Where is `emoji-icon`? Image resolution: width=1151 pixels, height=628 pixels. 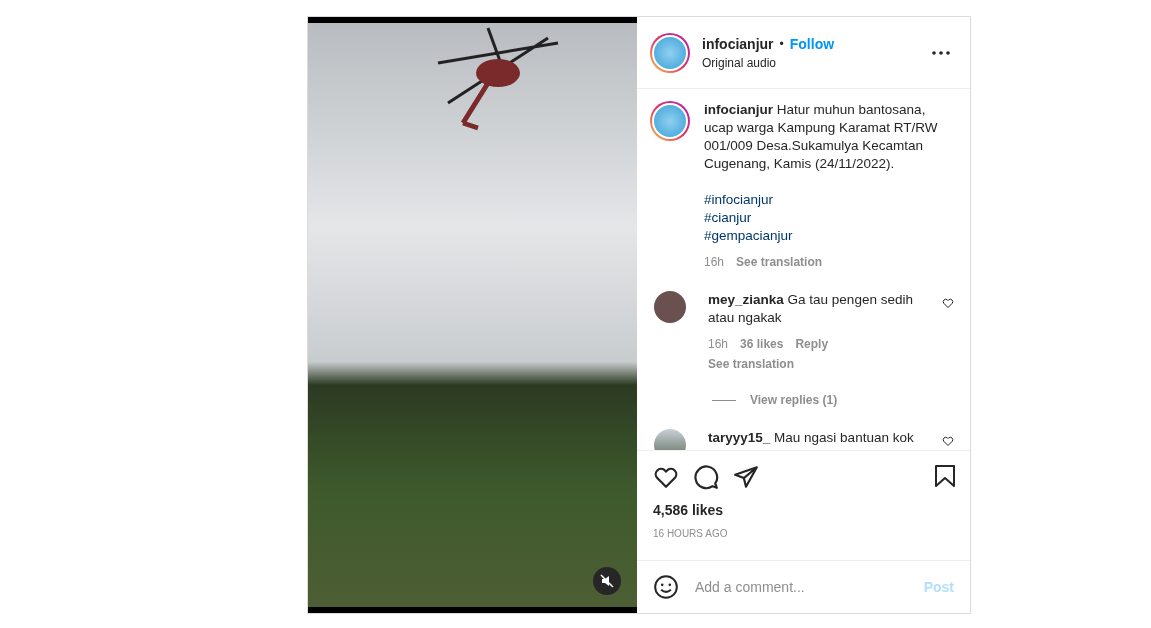 emoji-icon is located at coordinates (666, 587).